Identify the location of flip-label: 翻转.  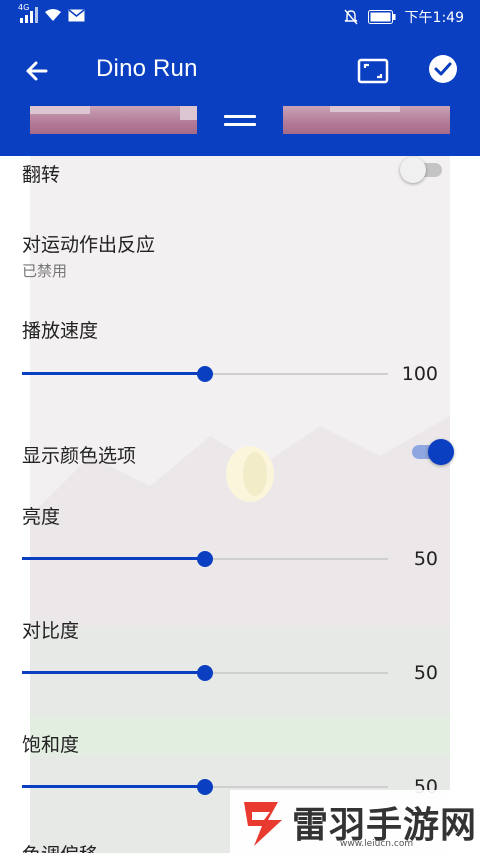
(41, 175).